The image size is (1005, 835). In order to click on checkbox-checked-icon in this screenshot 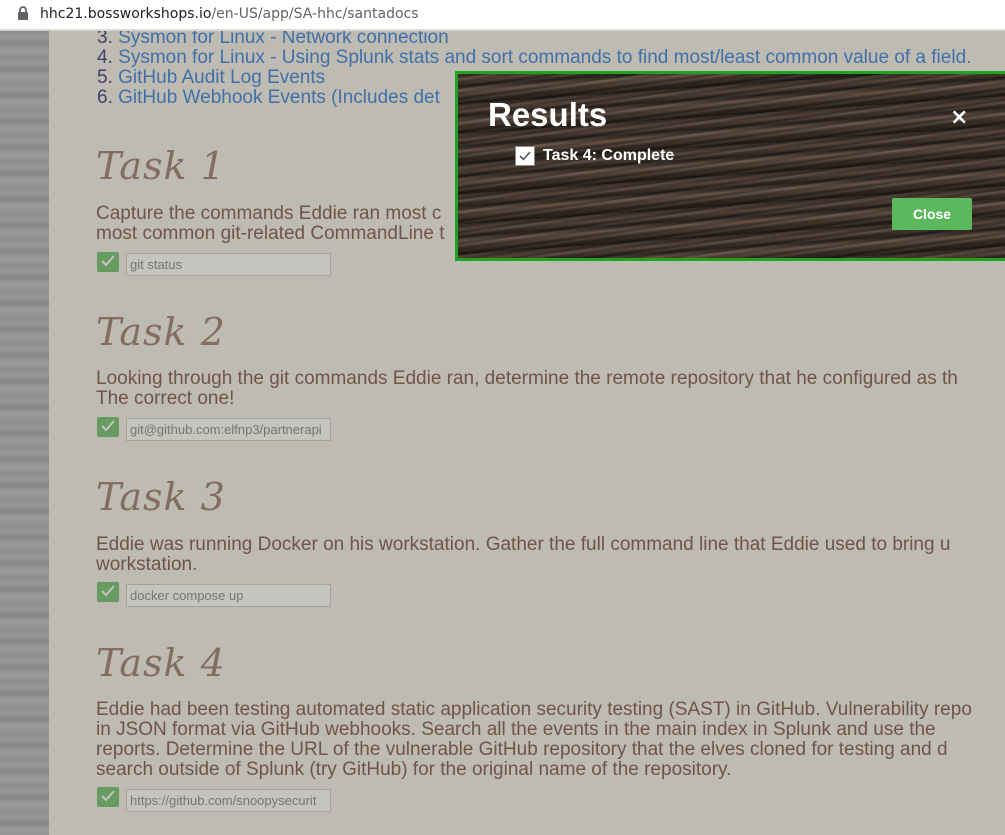, I will do `click(525, 156)`.